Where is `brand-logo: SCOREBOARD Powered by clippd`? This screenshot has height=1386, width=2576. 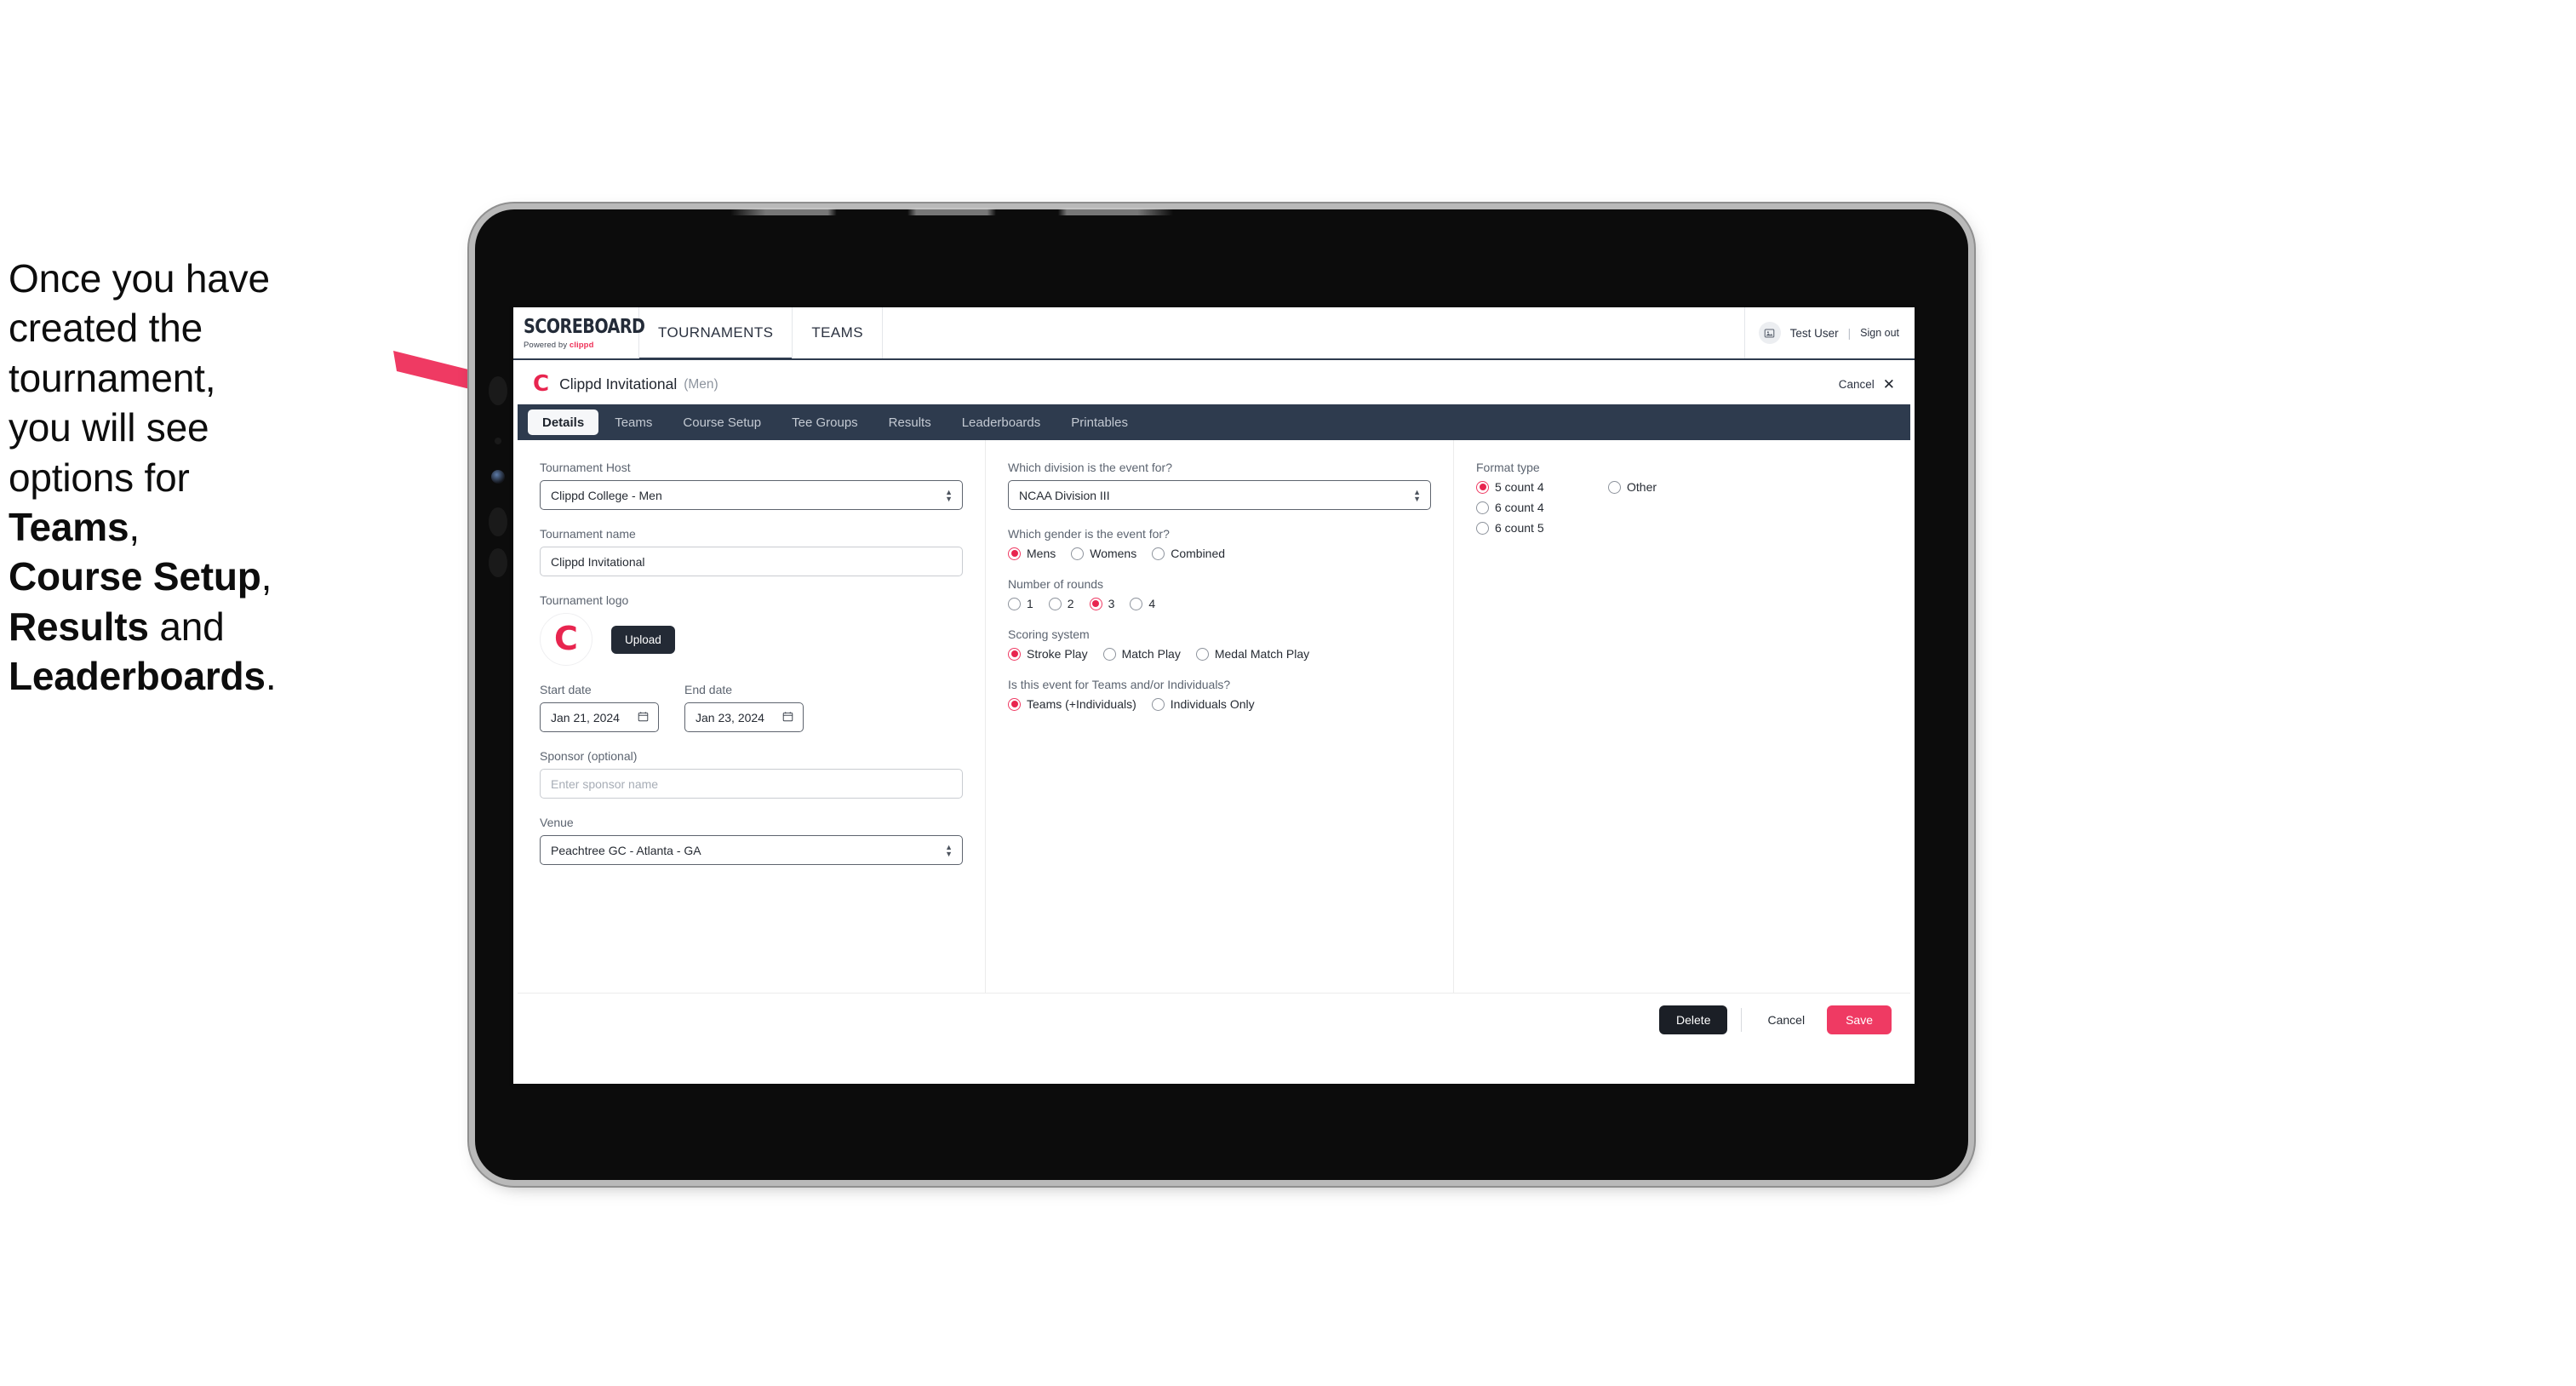
brand-logo: SCOREBOARD Powered by clippd is located at coordinates (579, 332).